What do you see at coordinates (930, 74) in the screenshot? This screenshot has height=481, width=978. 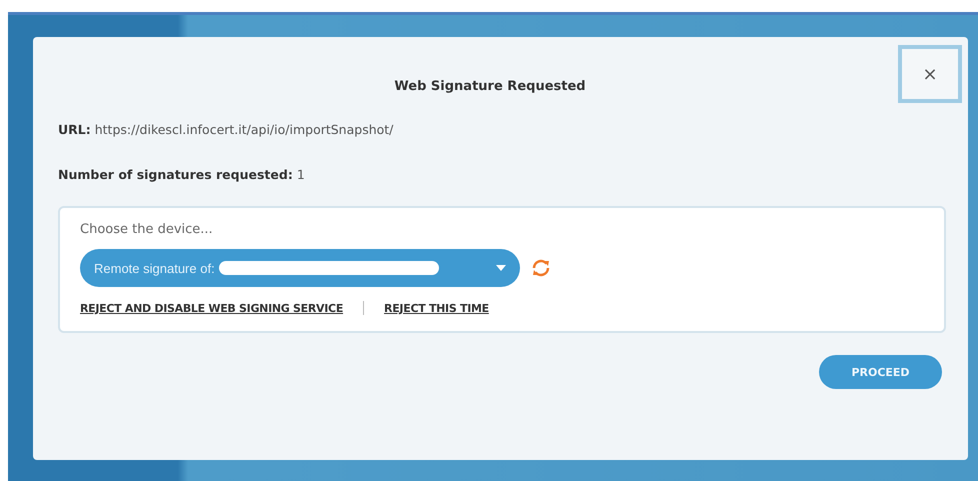 I see `close-button: ×` at bounding box center [930, 74].